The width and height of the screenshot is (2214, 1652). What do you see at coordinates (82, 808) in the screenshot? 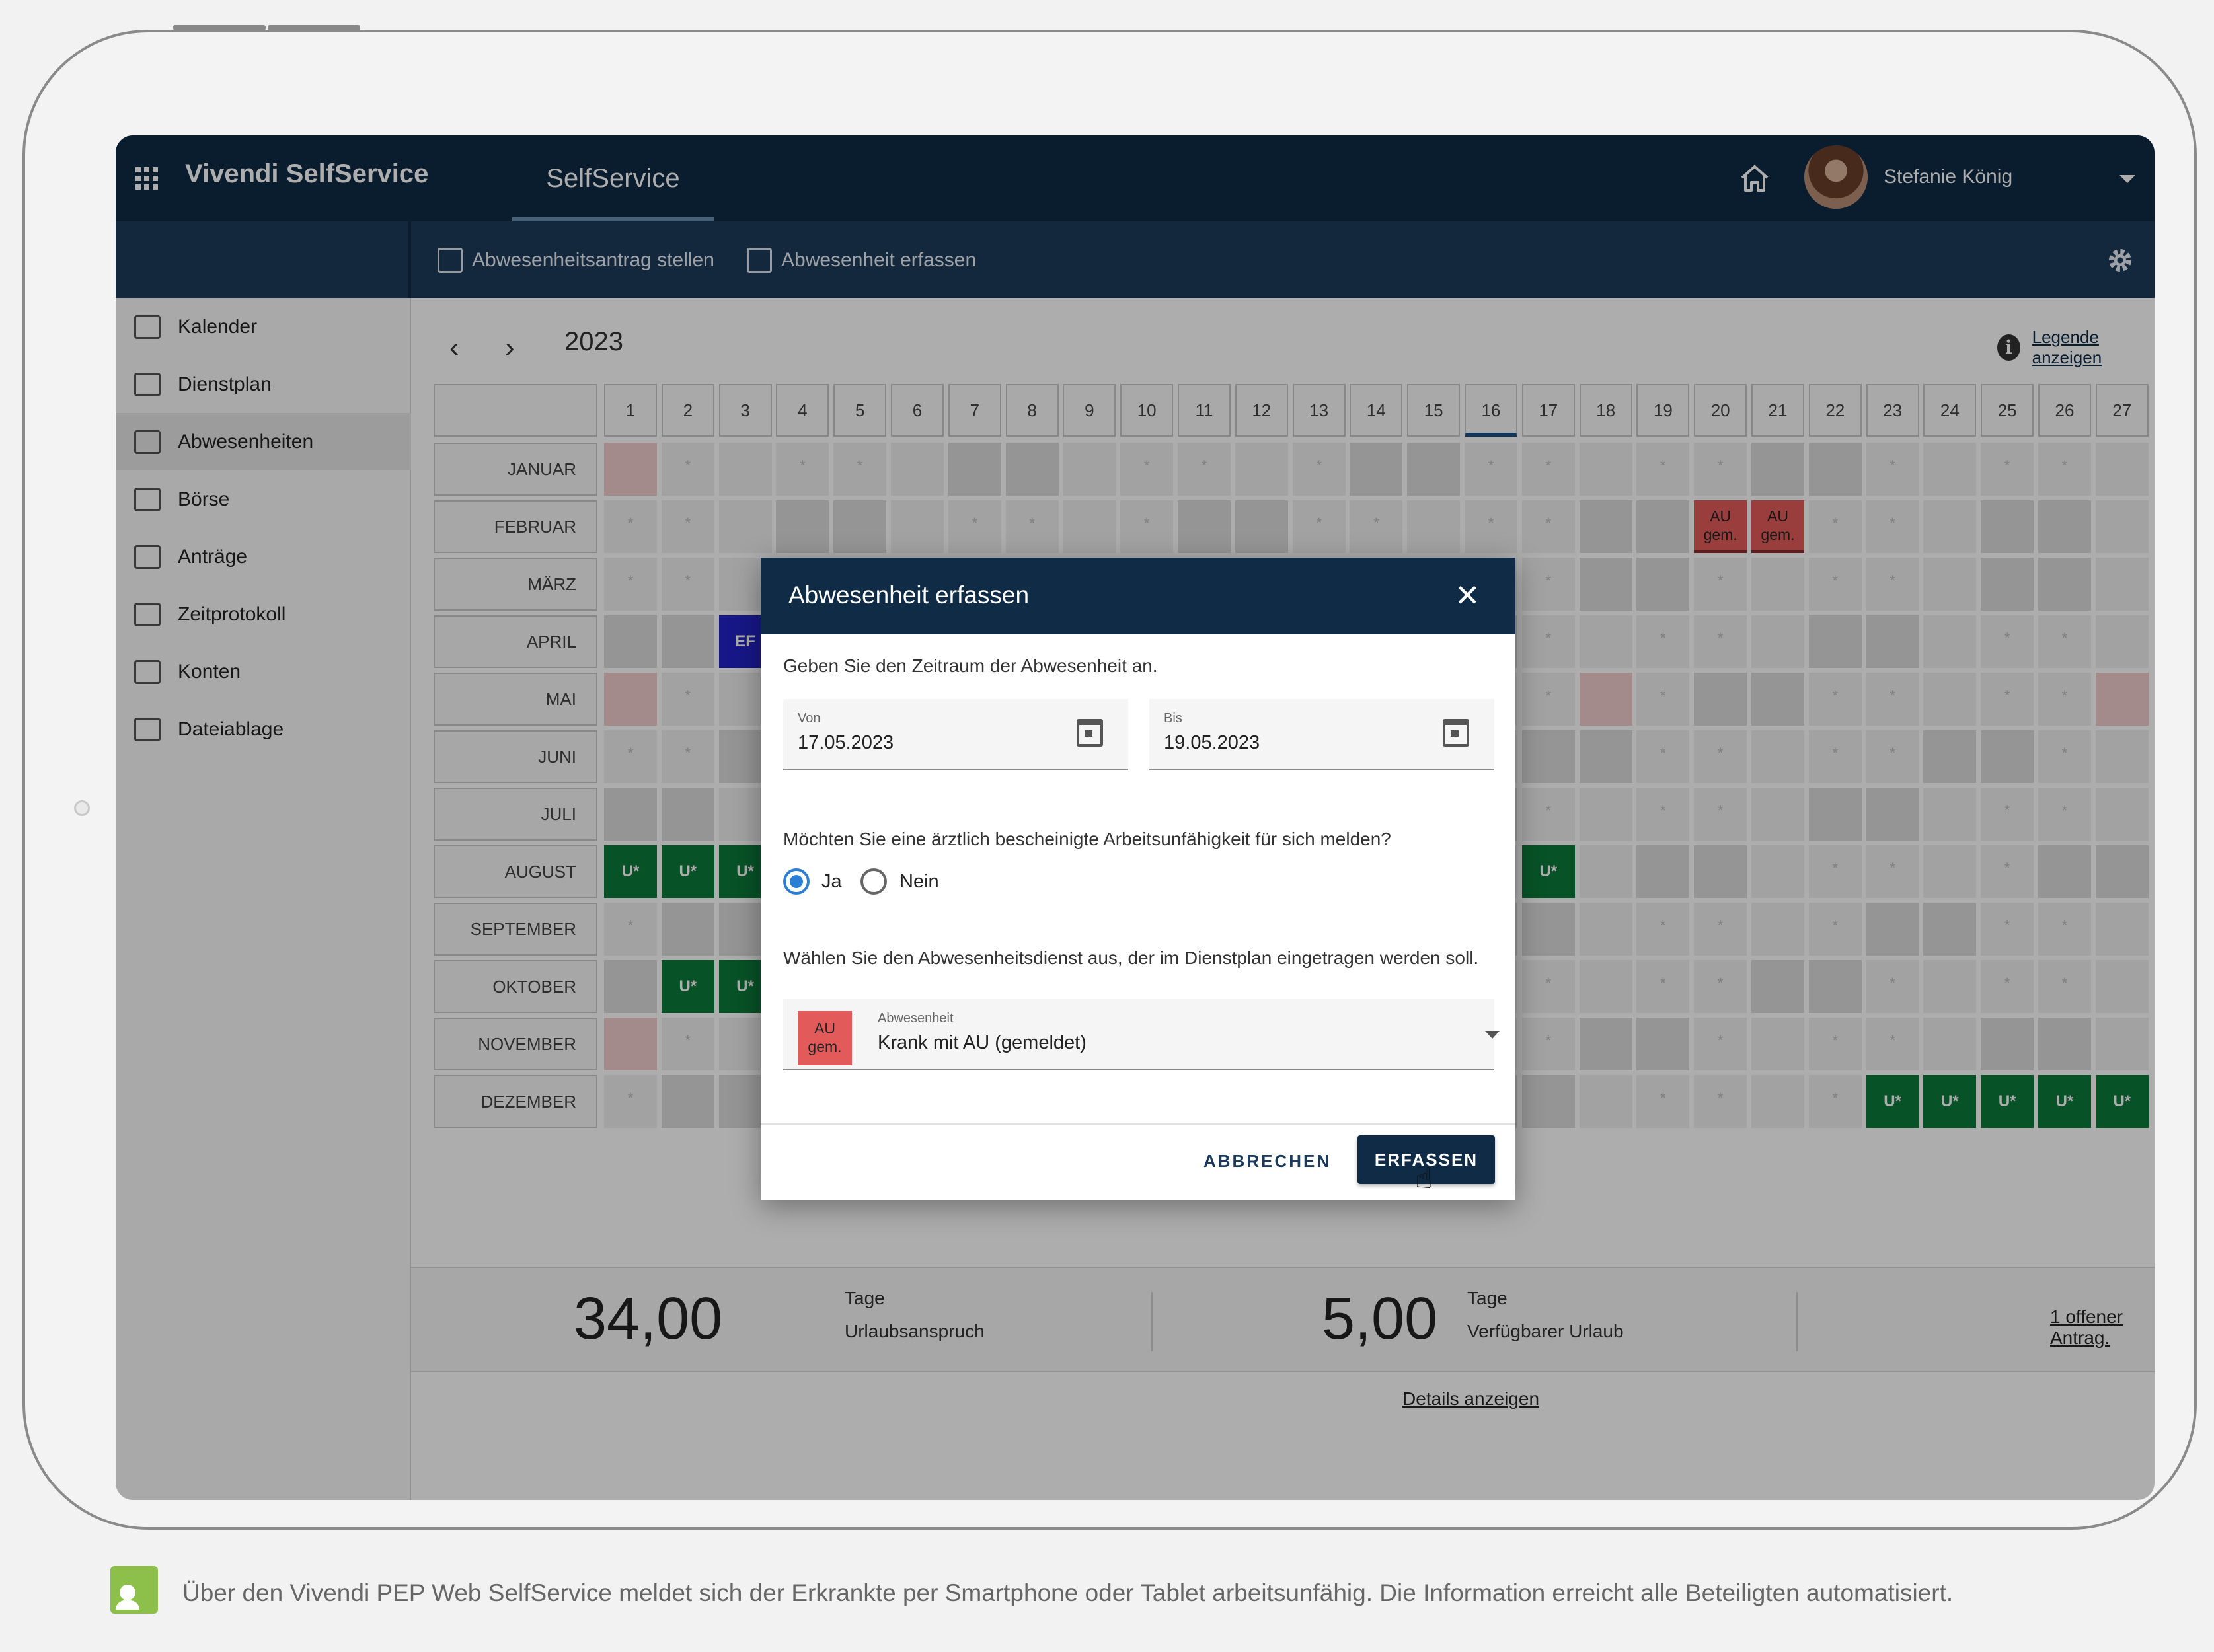
I see `tablet-camera` at bounding box center [82, 808].